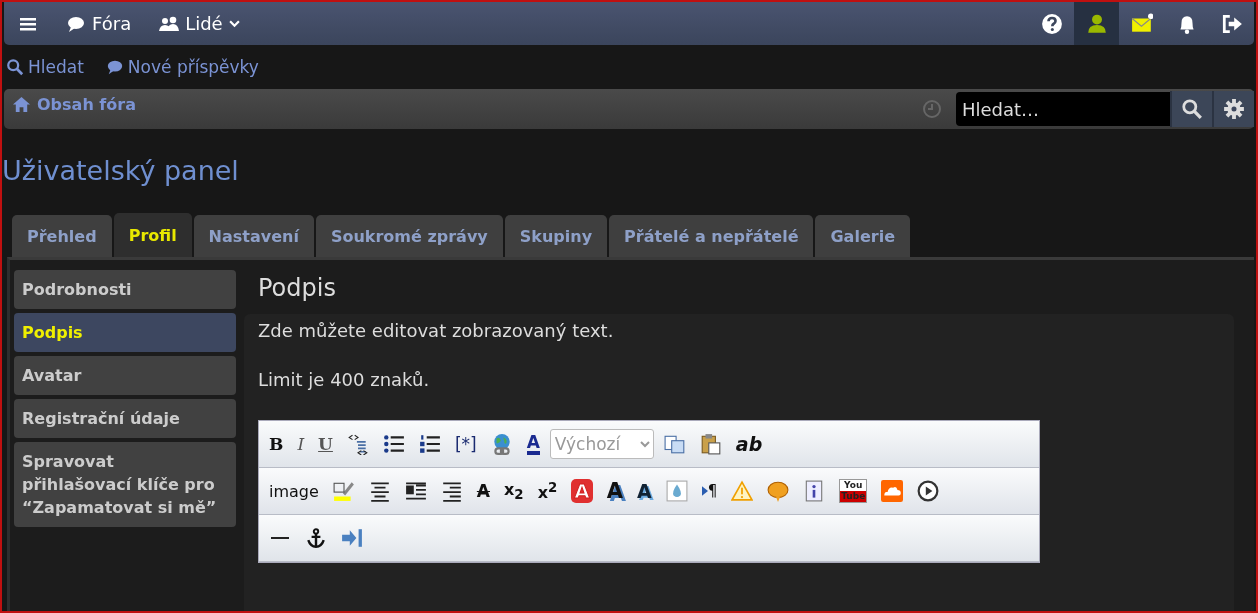 This screenshot has height=613, width=1258. Describe the element at coordinates (297, 288) in the screenshot. I see `panel-heading: Podpis` at that location.